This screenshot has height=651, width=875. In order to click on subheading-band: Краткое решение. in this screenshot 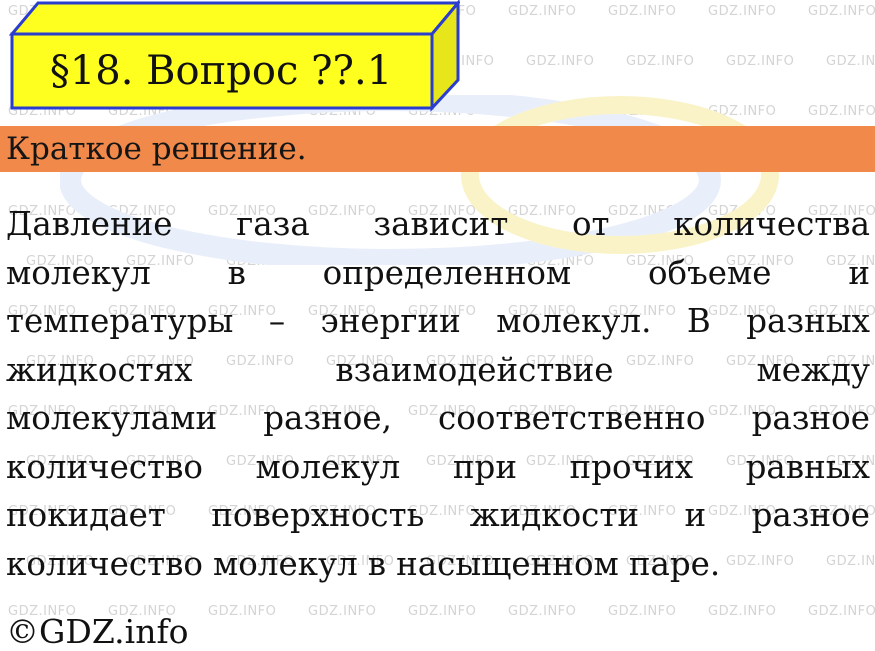, I will do `click(437, 149)`.